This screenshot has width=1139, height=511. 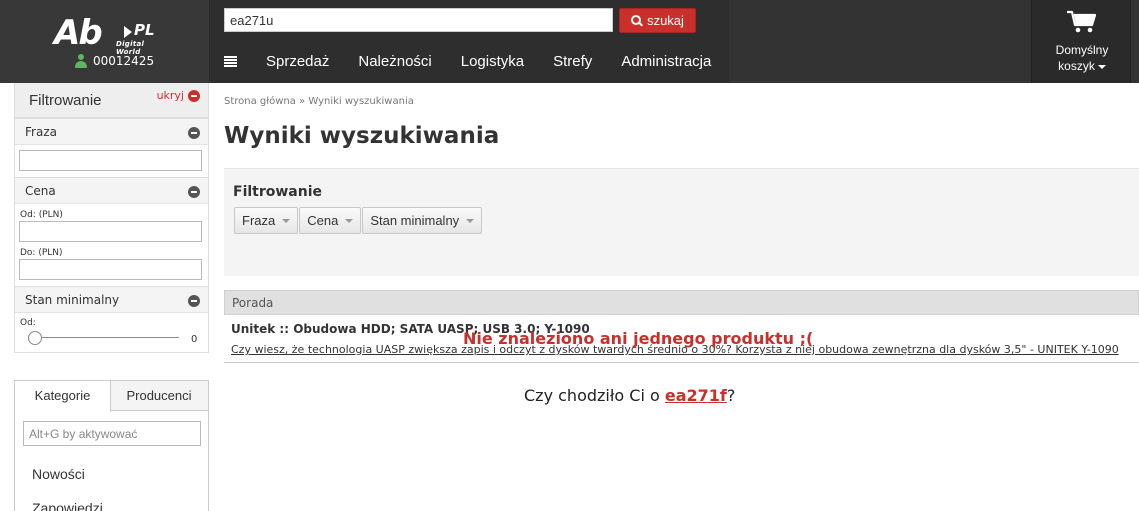 What do you see at coordinates (41, 132) in the screenshot?
I see `filter-phrase-title: Fraza` at bounding box center [41, 132].